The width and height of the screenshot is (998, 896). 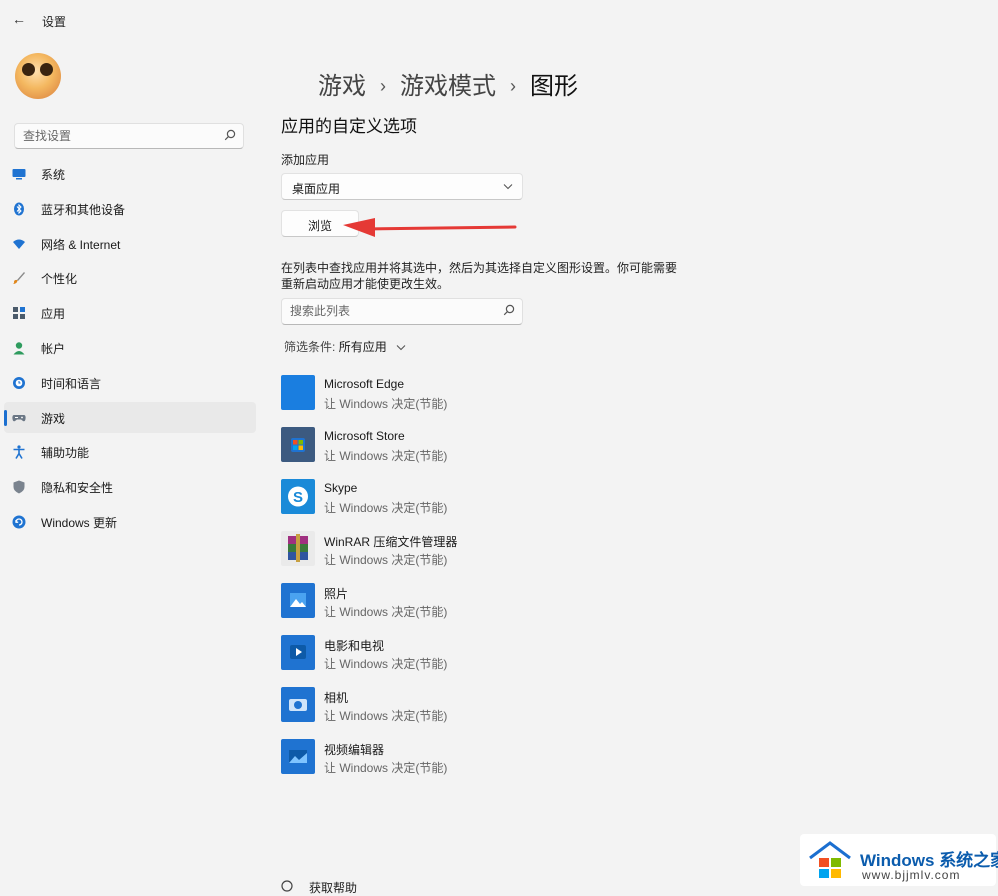 What do you see at coordinates (19, 278) in the screenshot?
I see `brush-icon` at bounding box center [19, 278].